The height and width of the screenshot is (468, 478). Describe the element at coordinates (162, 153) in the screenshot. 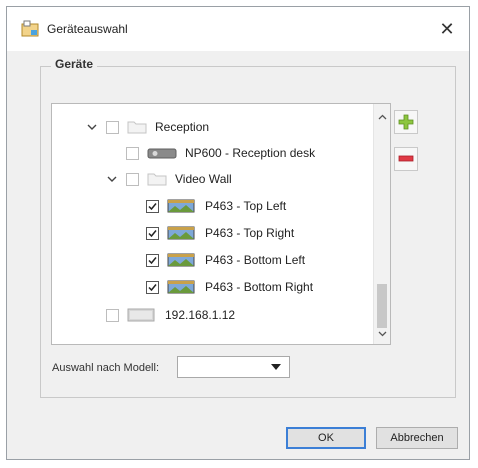

I see `projector-icon` at that location.